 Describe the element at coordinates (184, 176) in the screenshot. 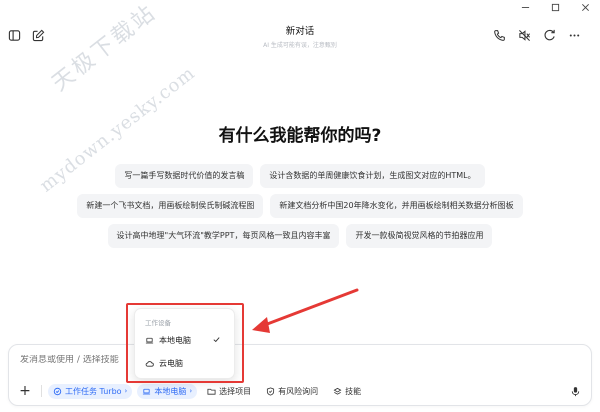

I see `suggestion-chip: 写一篇手写数据时代价值的发言稿` at that location.